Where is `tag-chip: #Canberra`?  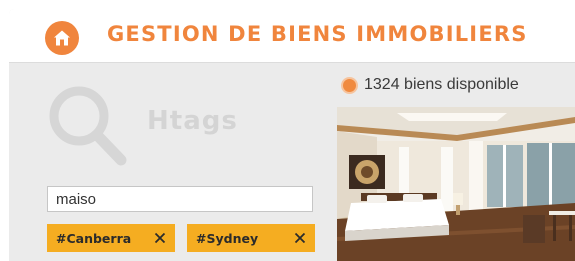
tag-chip: #Canberra is located at coordinates (111, 238).